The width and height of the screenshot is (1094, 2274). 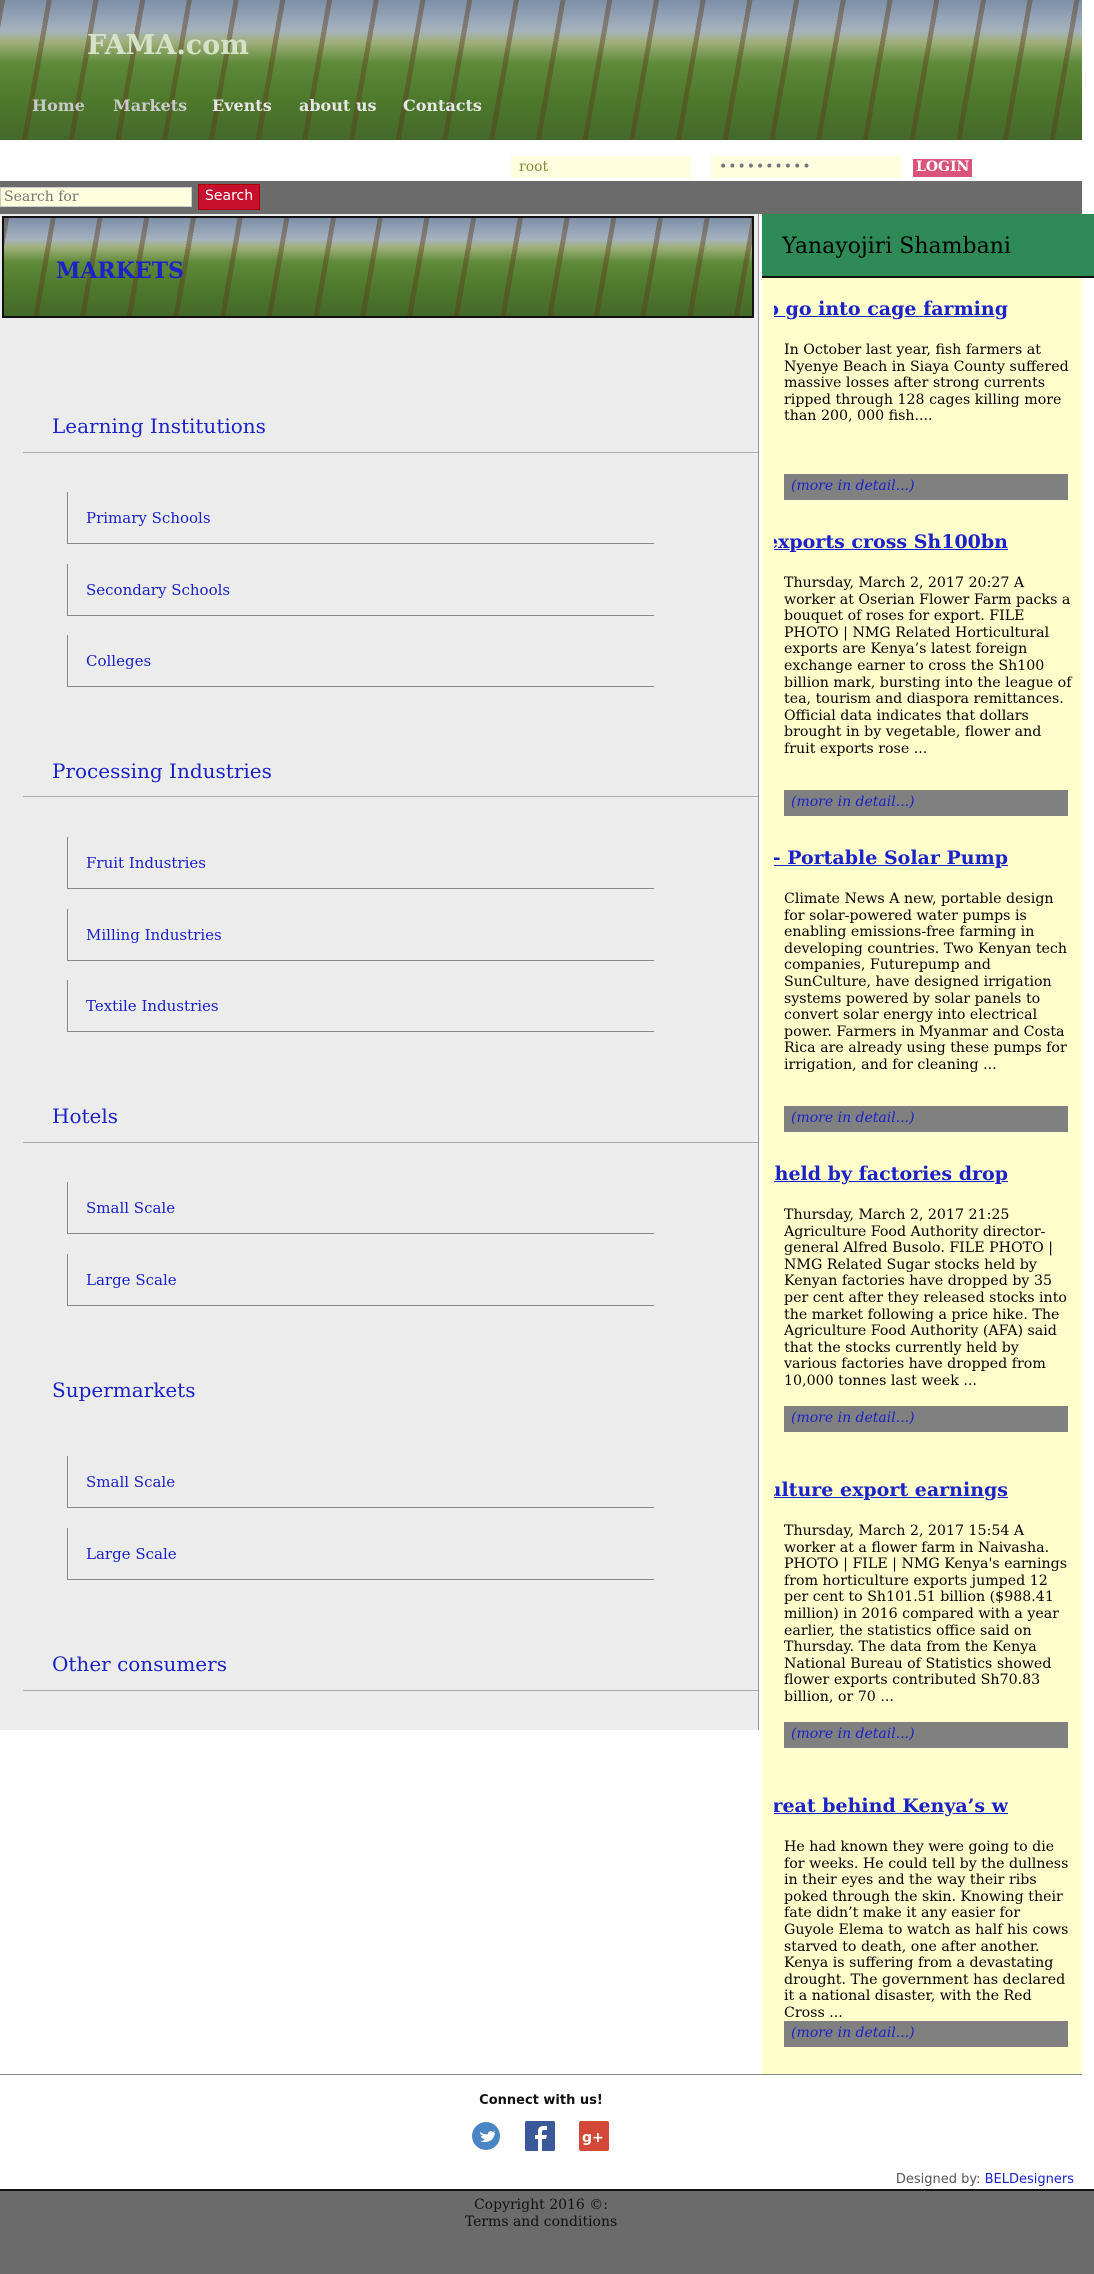 What do you see at coordinates (360, 518) in the screenshot?
I see `list-item-primary-schools: Primary Schools` at bounding box center [360, 518].